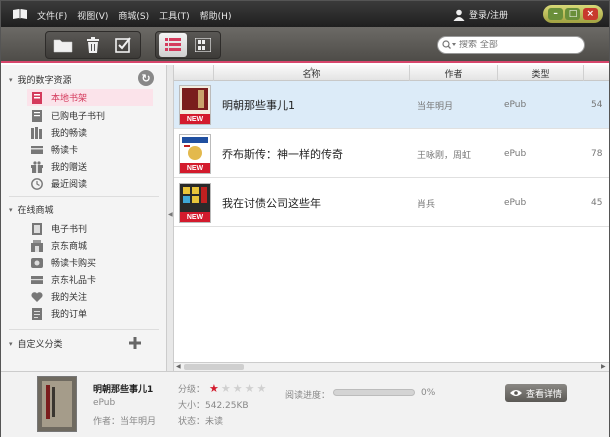 The width and height of the screenshot is (610, 437). I want to click on collapse-arrow-icon: ▾, so click(11, 343).